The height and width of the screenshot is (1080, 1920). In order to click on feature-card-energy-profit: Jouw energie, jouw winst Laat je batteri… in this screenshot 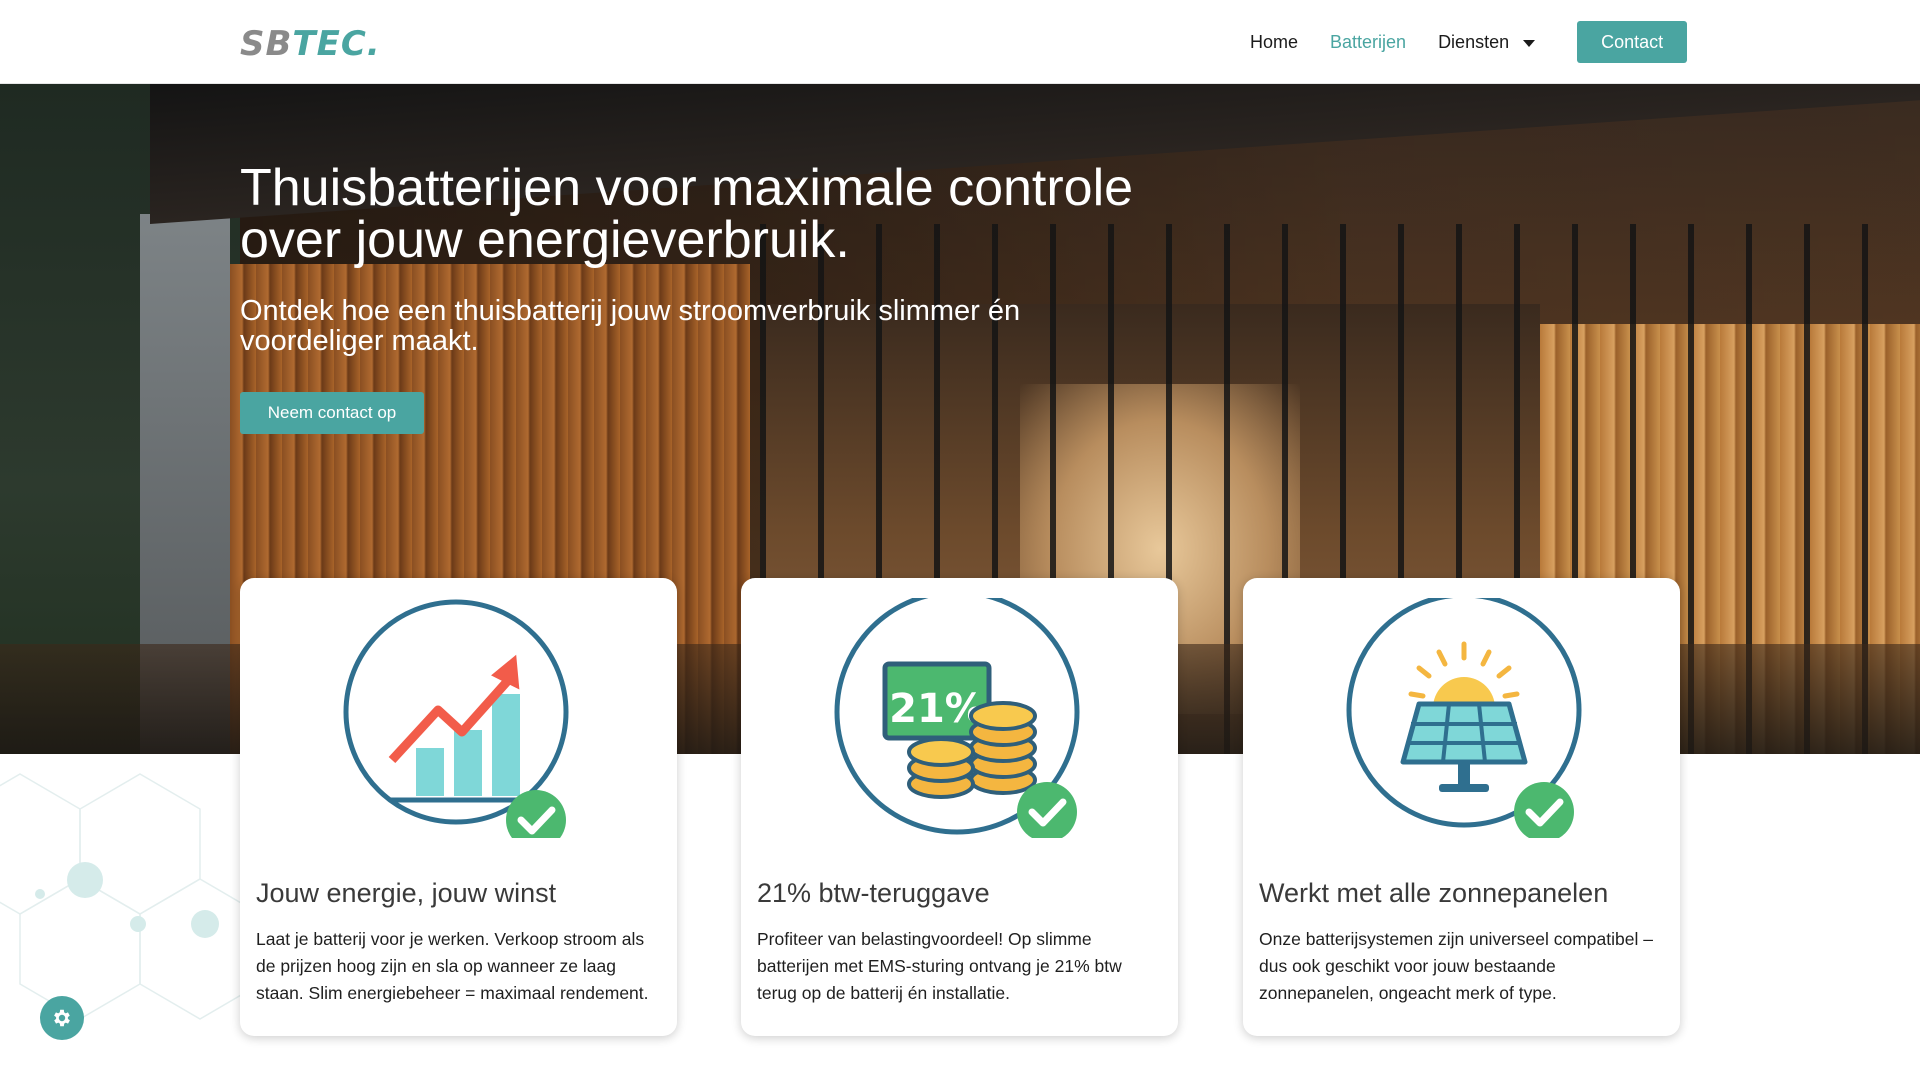, I will do `click(458, 807)`.